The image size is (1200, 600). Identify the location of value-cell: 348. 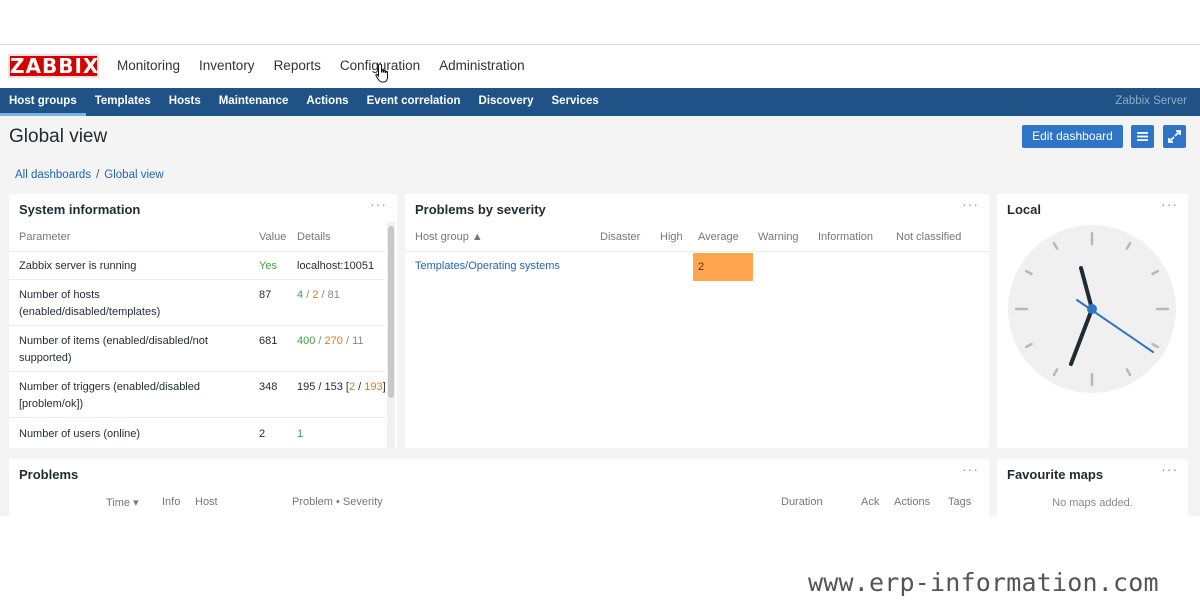
(268, 387).